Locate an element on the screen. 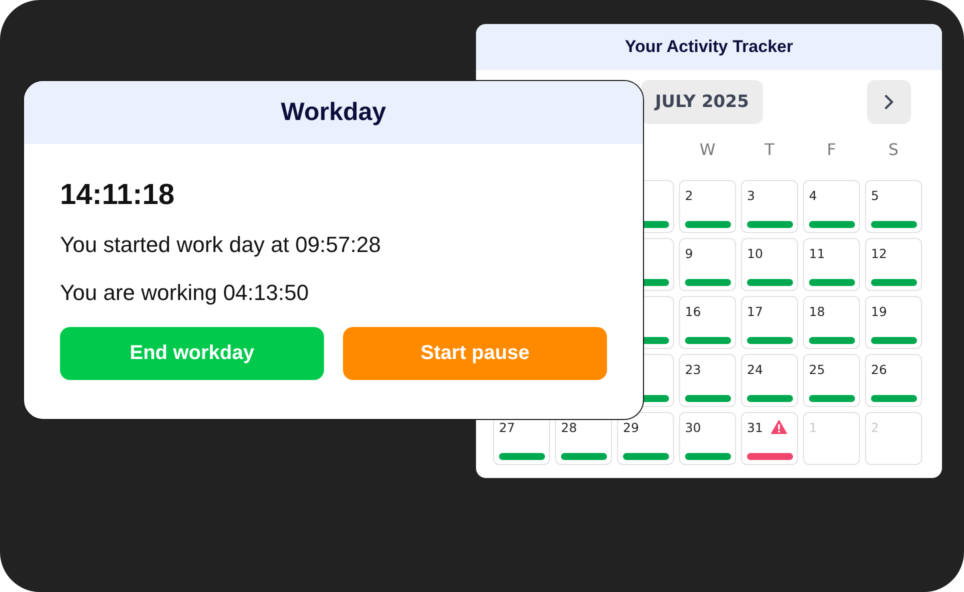 The image size is (964, 592). day-cell: 9 is located at coordinates (707, 264).